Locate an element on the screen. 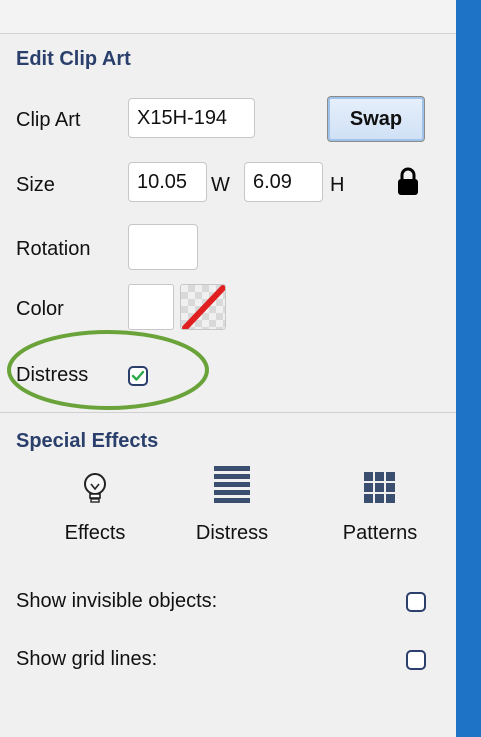  size-label: Size is located at coordinates (35, 185).